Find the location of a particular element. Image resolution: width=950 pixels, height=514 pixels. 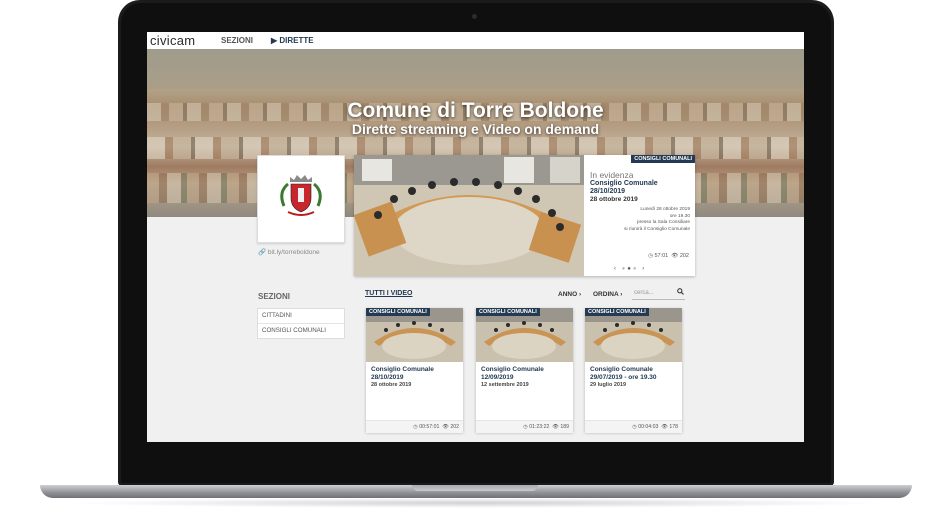

video-title: Consiglio Comunale 12/09/2019 is located at coordinates (526, 373).